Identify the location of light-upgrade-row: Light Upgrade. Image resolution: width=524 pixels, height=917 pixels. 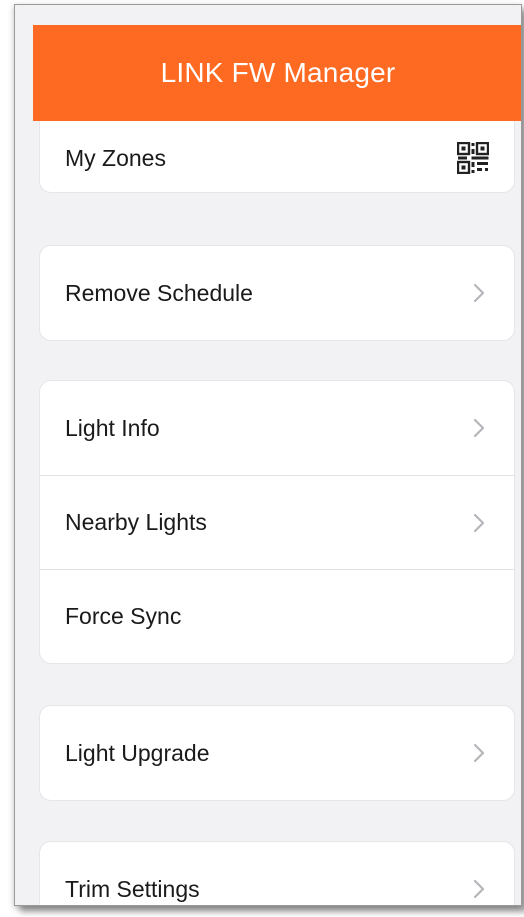
(277, 753).